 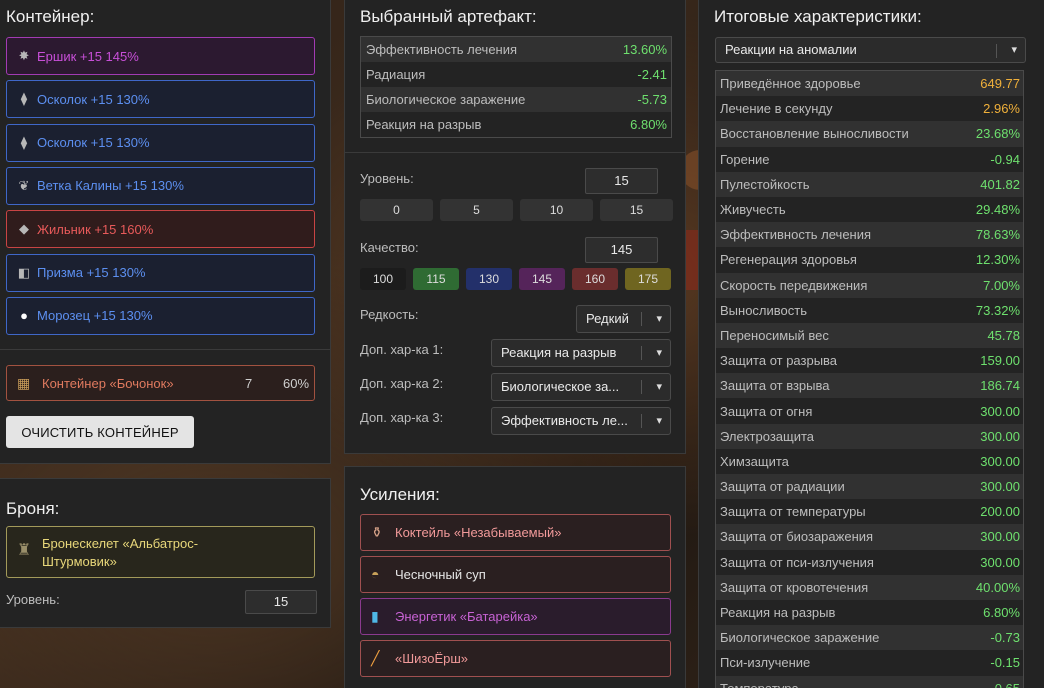 What do you see at coordinates (595, 279) in the screenshot?
I see `quality-preset-button: 160` at bounding box center [595, 279].